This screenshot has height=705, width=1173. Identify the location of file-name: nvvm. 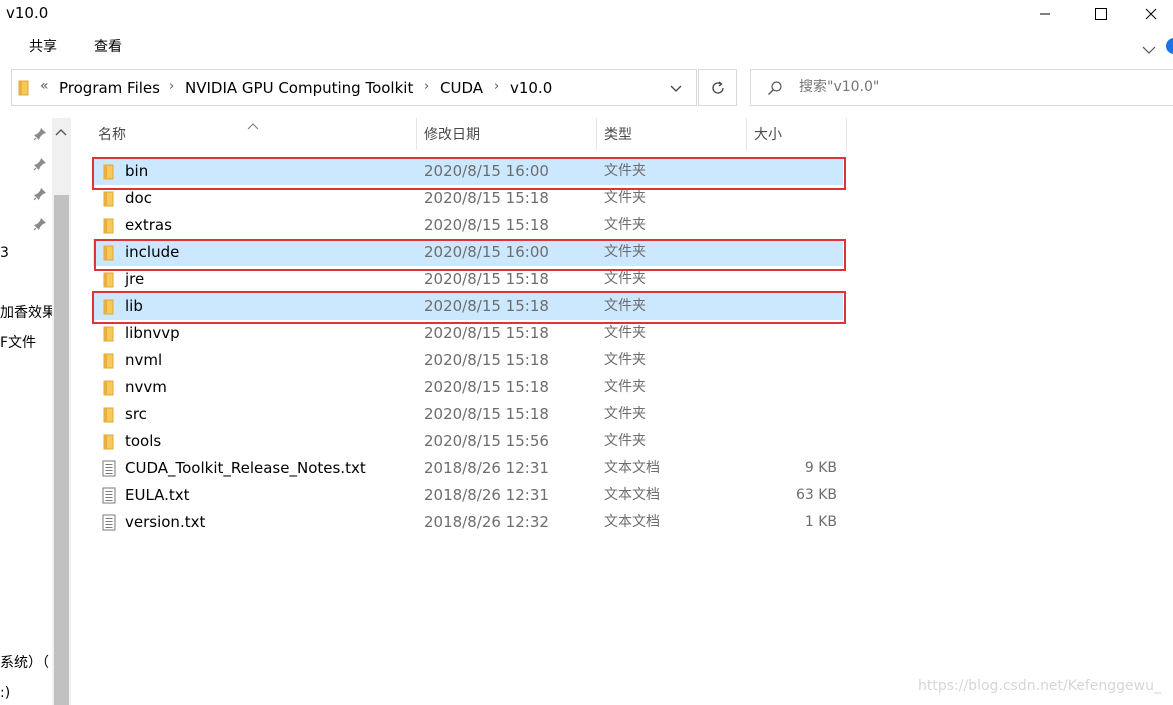
(146, 387).